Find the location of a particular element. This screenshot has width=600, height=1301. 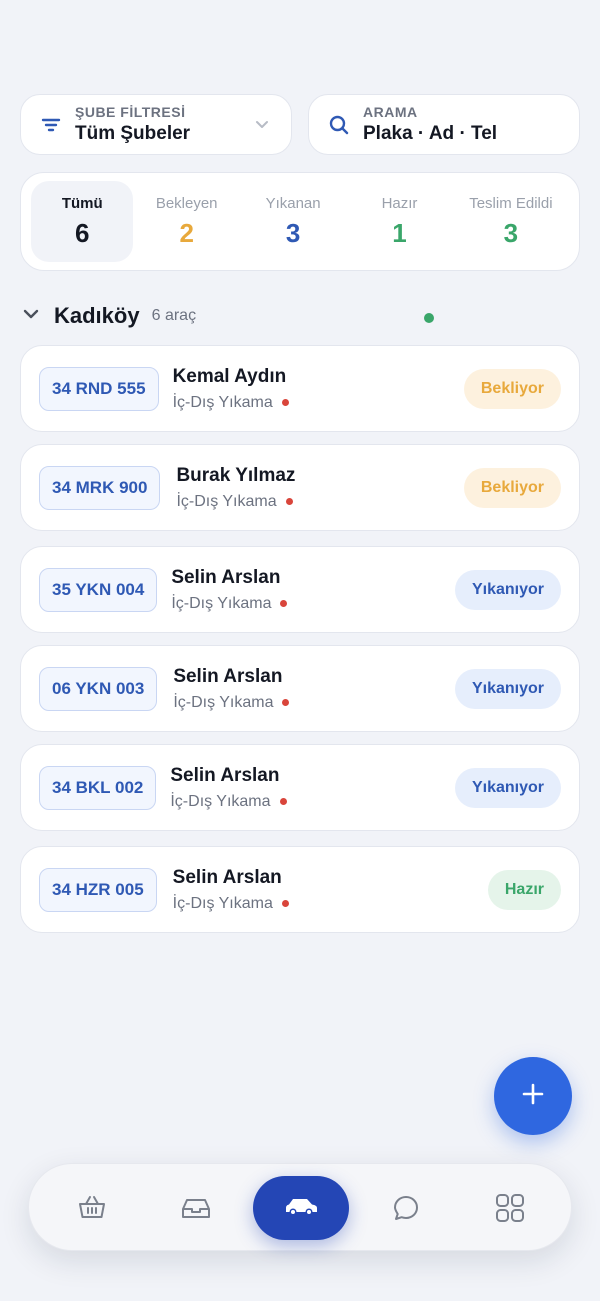

tab-count: 1 is located at coordinates (399, 232).